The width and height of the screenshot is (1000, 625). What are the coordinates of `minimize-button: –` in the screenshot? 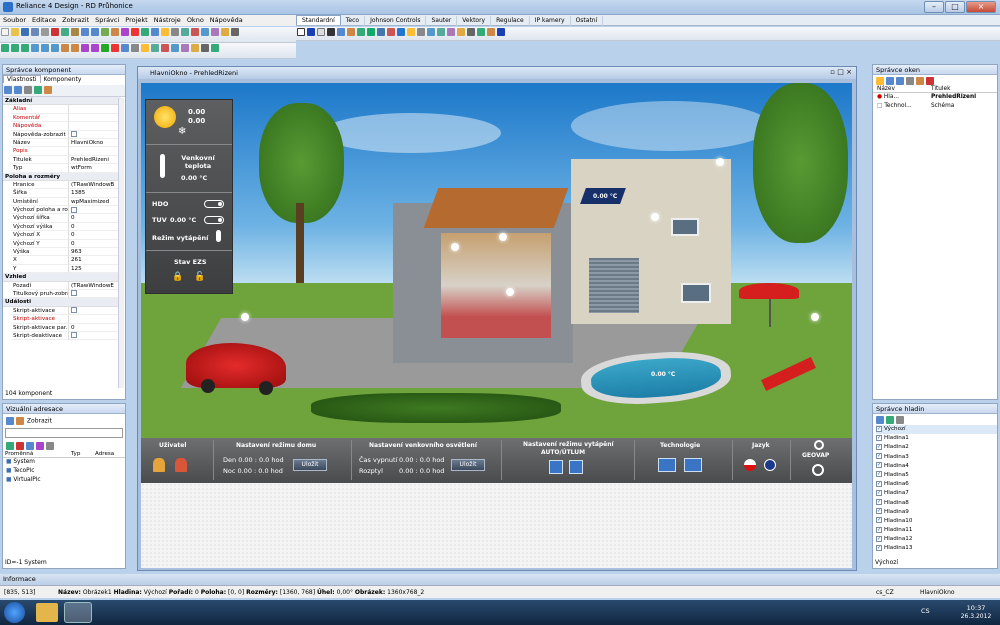 It's located at (934, 7).